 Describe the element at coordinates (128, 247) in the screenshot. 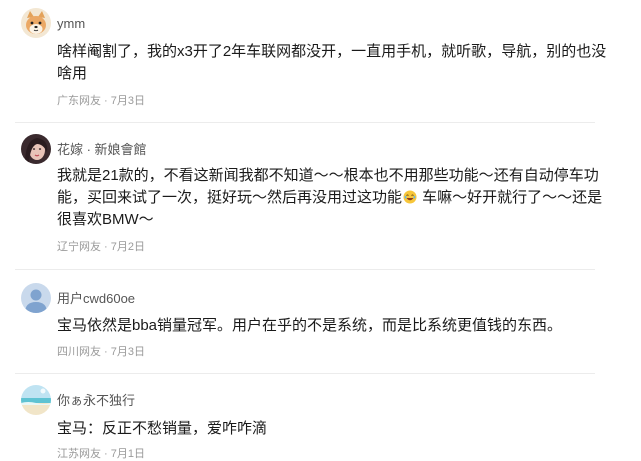

I see `comment-date: 7月2日` at that location.